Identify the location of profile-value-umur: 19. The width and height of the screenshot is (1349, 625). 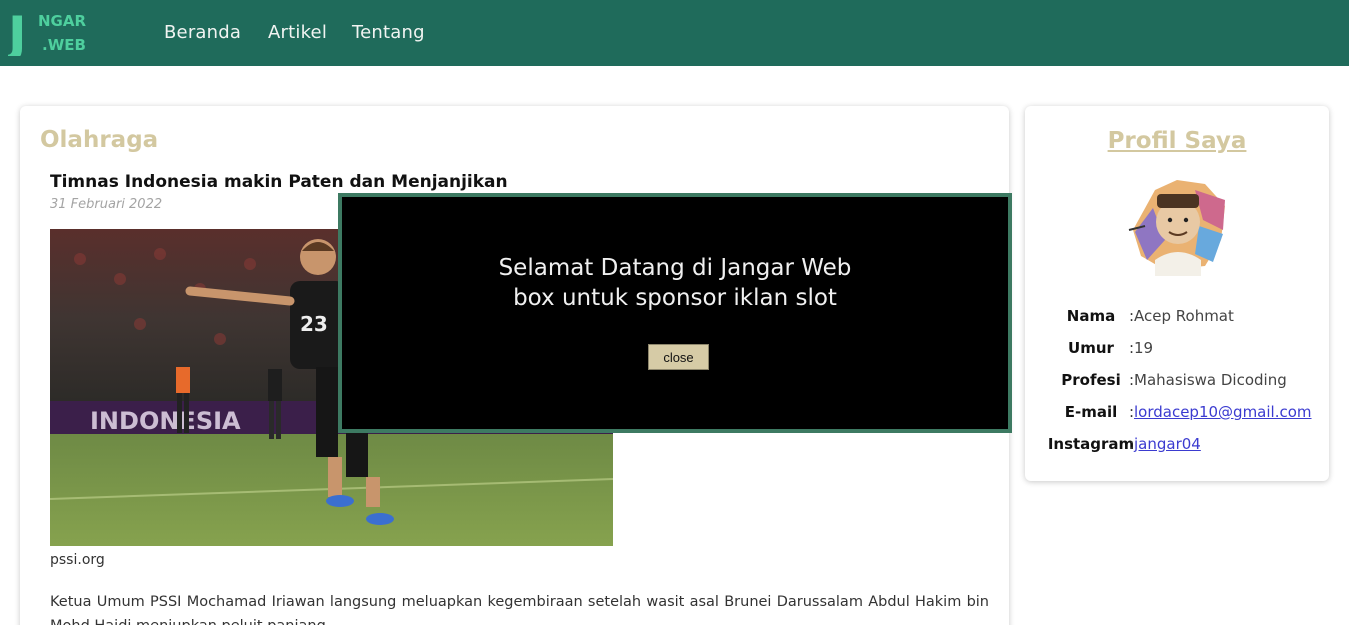
(1144, 348).